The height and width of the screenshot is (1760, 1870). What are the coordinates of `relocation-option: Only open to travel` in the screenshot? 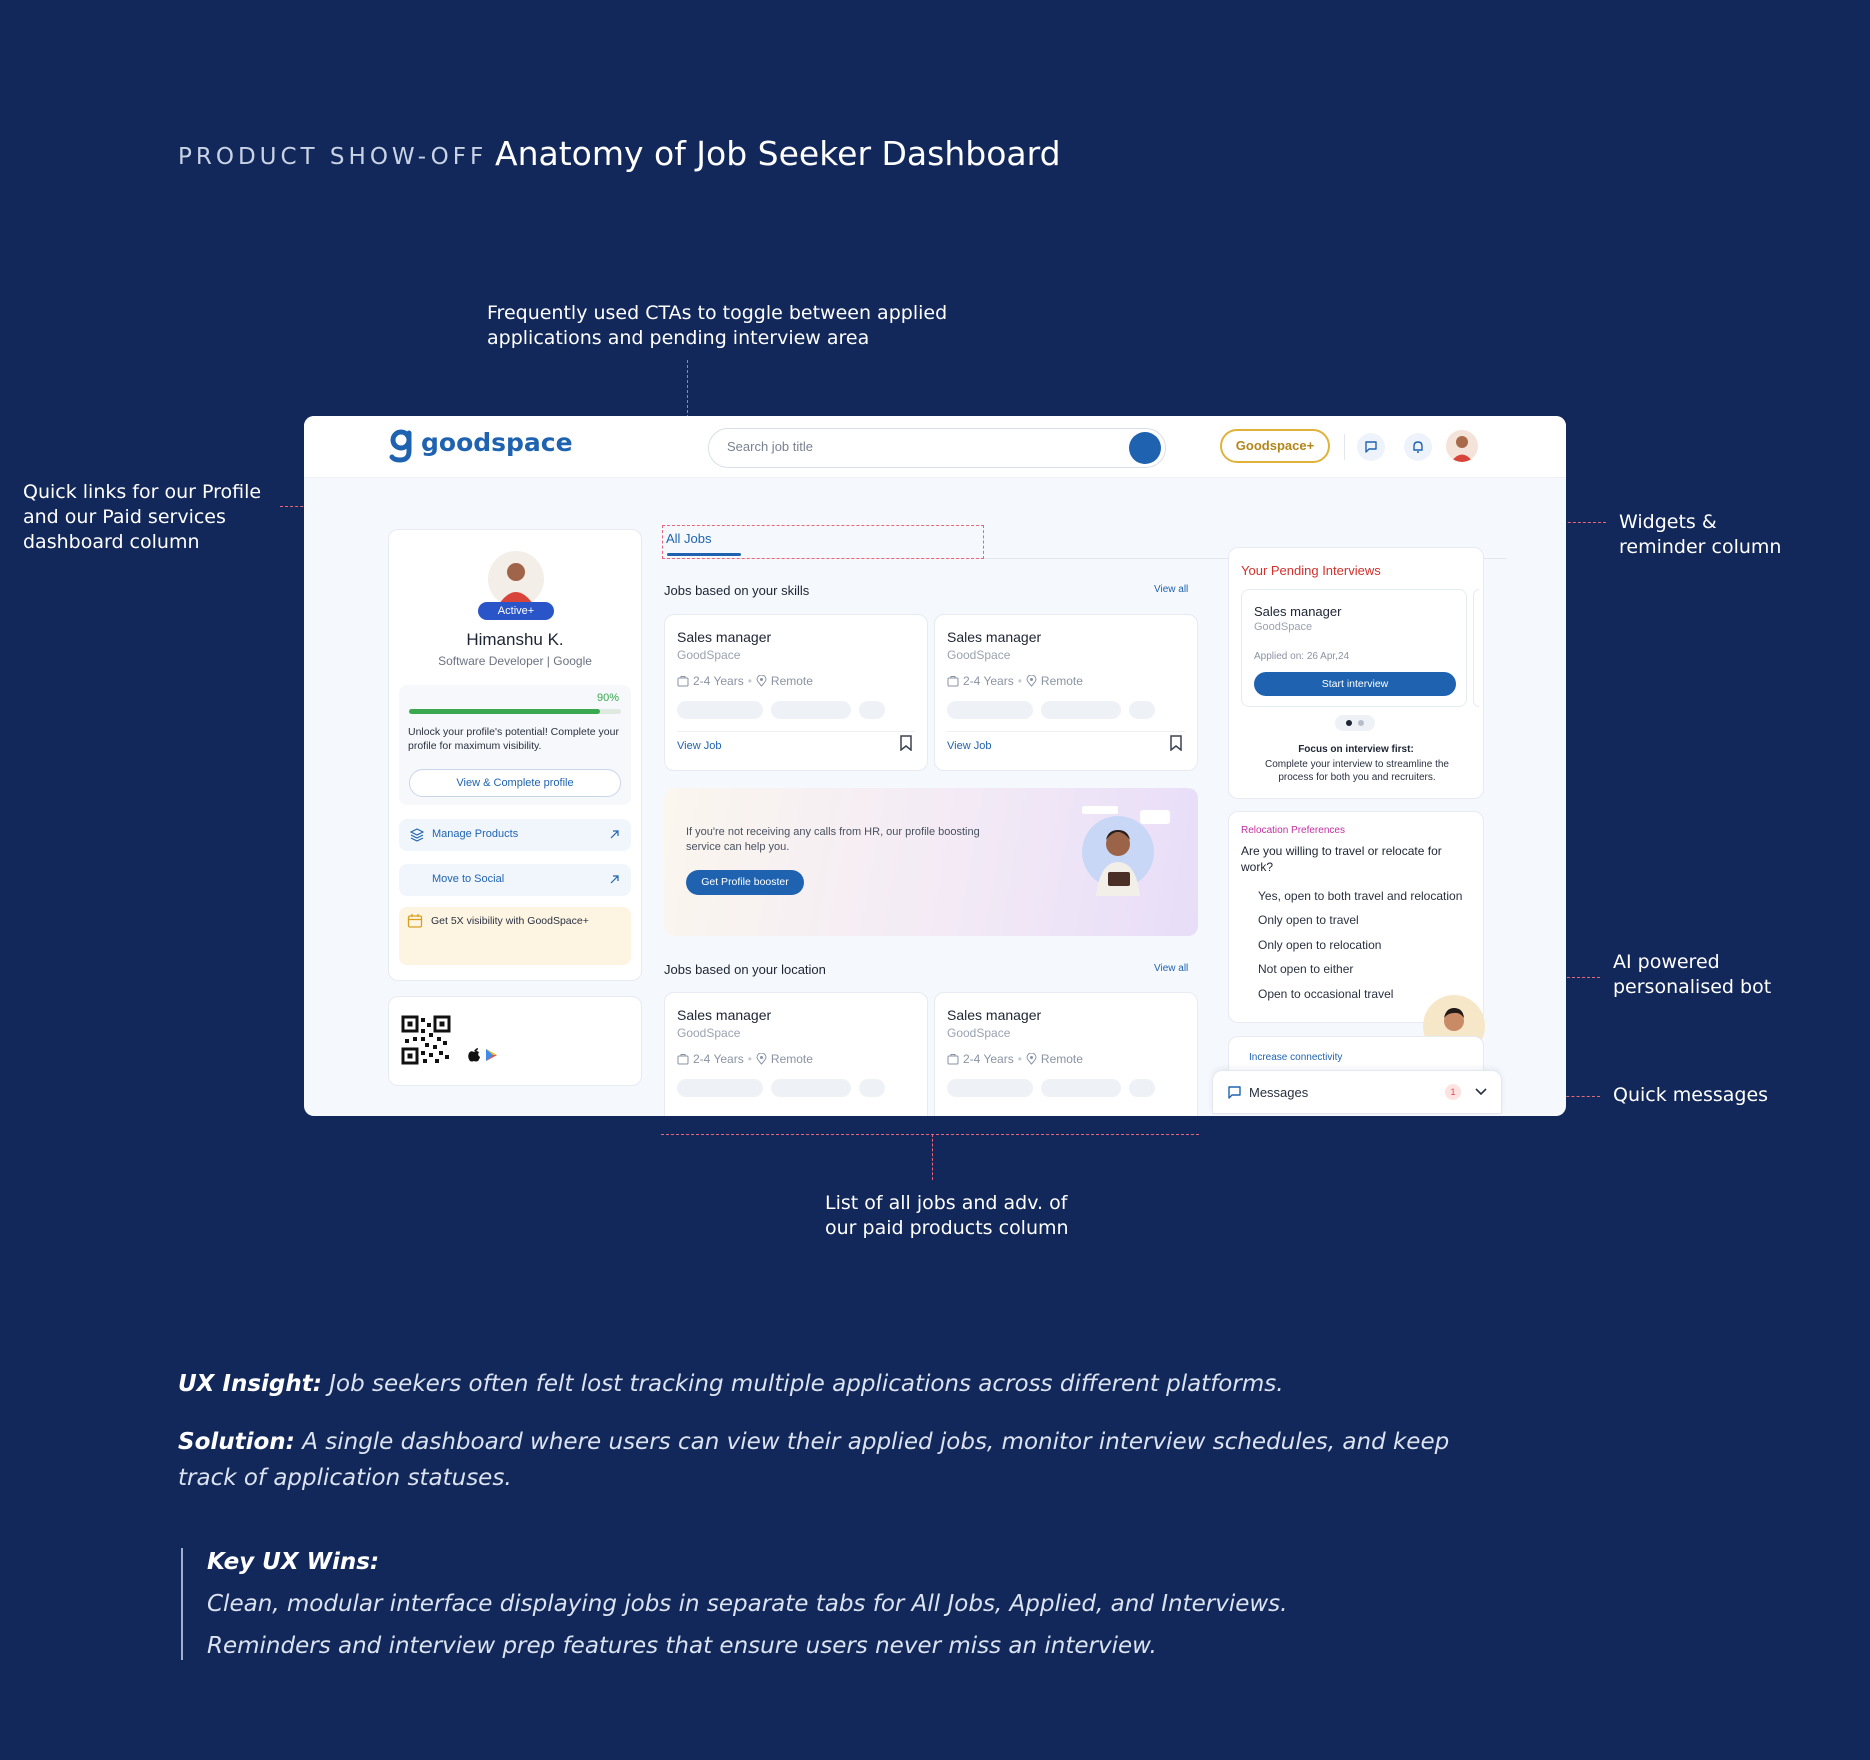 It's located at (1308, 920).